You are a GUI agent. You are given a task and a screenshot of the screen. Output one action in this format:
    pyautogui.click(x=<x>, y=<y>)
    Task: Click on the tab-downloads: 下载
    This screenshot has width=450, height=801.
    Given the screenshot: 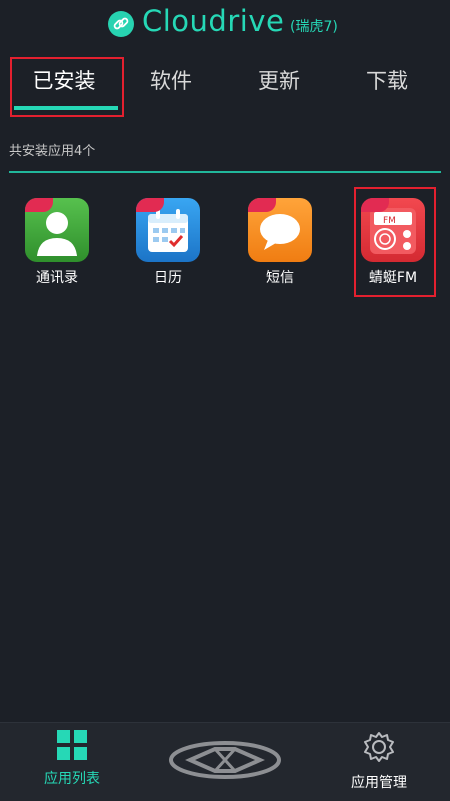 What is the action you would take?
    pyautogui.click(x=387, y=80)
    